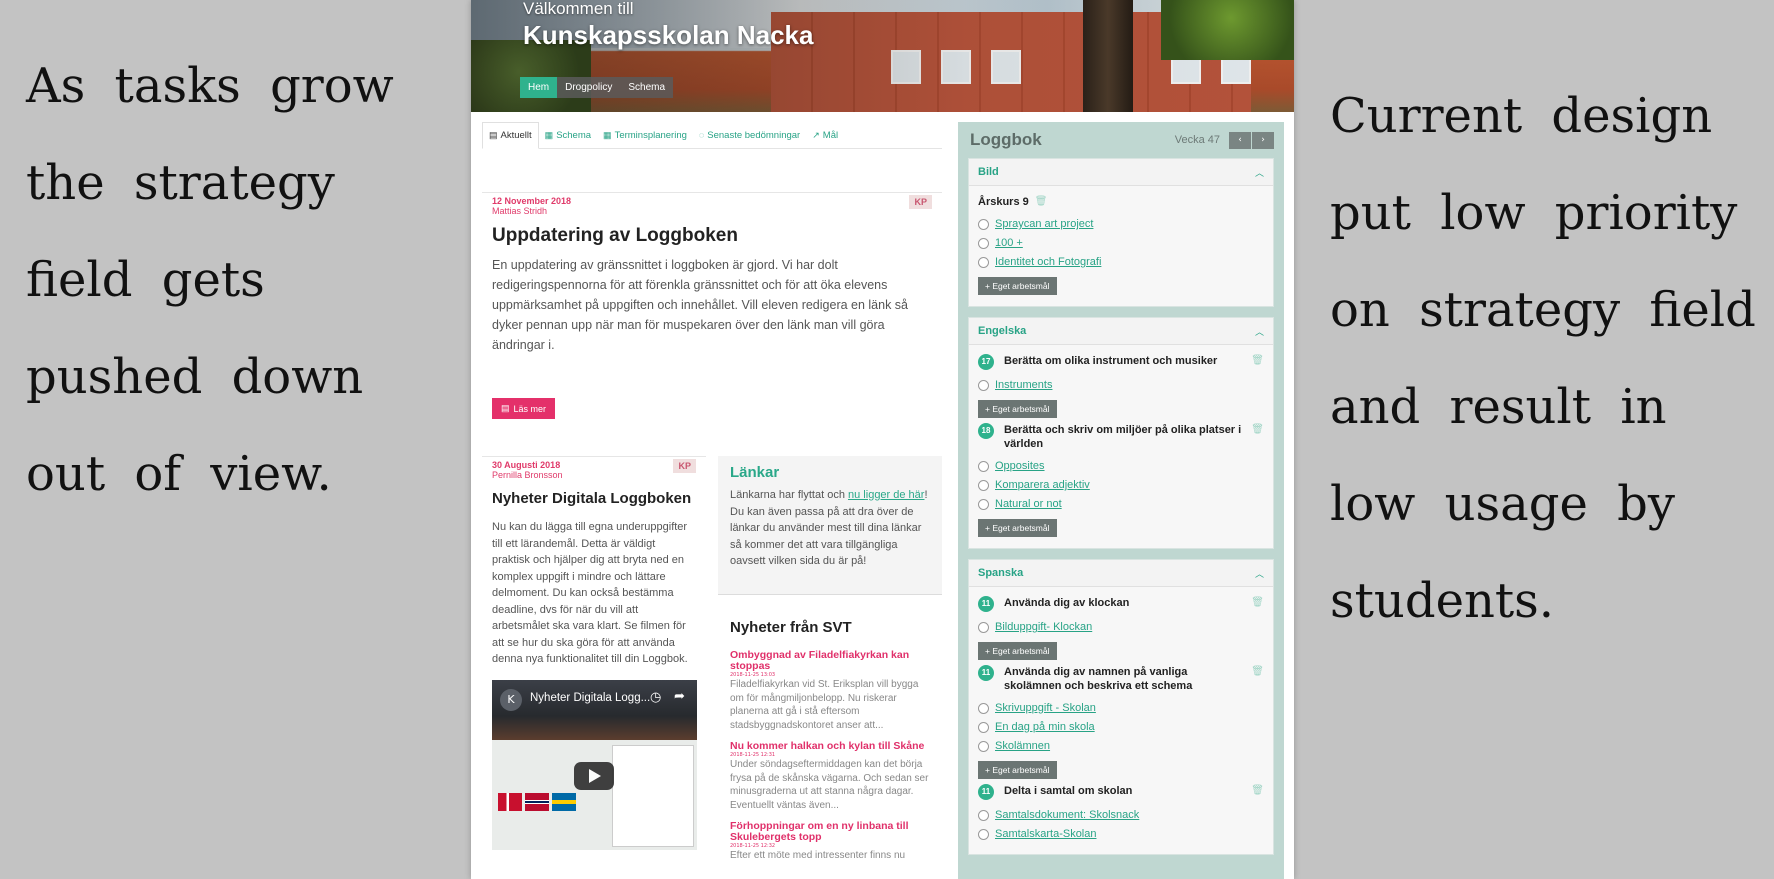  What do you see at coordinates (749, 135) in the screenshot?
I see `tab-senaste-bedomningar: ◌ Senaste bedömningar` at bounding box center [749, 135].